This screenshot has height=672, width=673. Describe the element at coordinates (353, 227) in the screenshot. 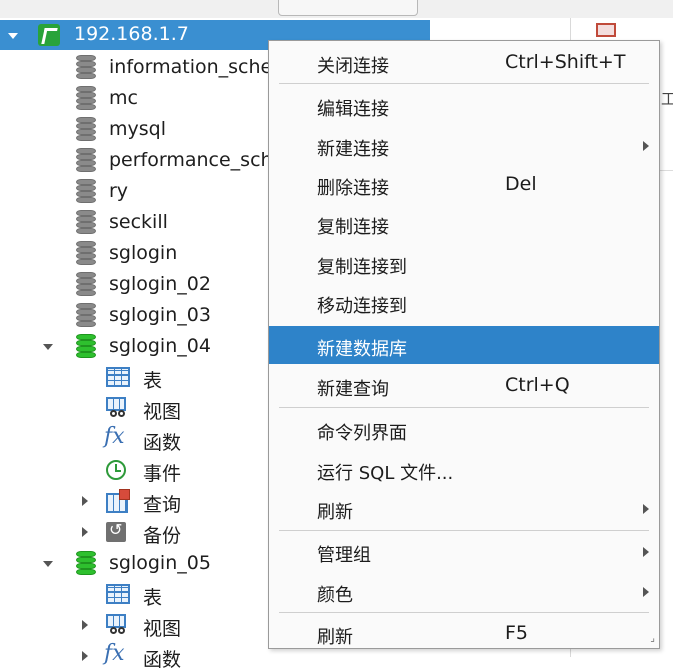

I see `menu-item-label: 复制连接` at that location.